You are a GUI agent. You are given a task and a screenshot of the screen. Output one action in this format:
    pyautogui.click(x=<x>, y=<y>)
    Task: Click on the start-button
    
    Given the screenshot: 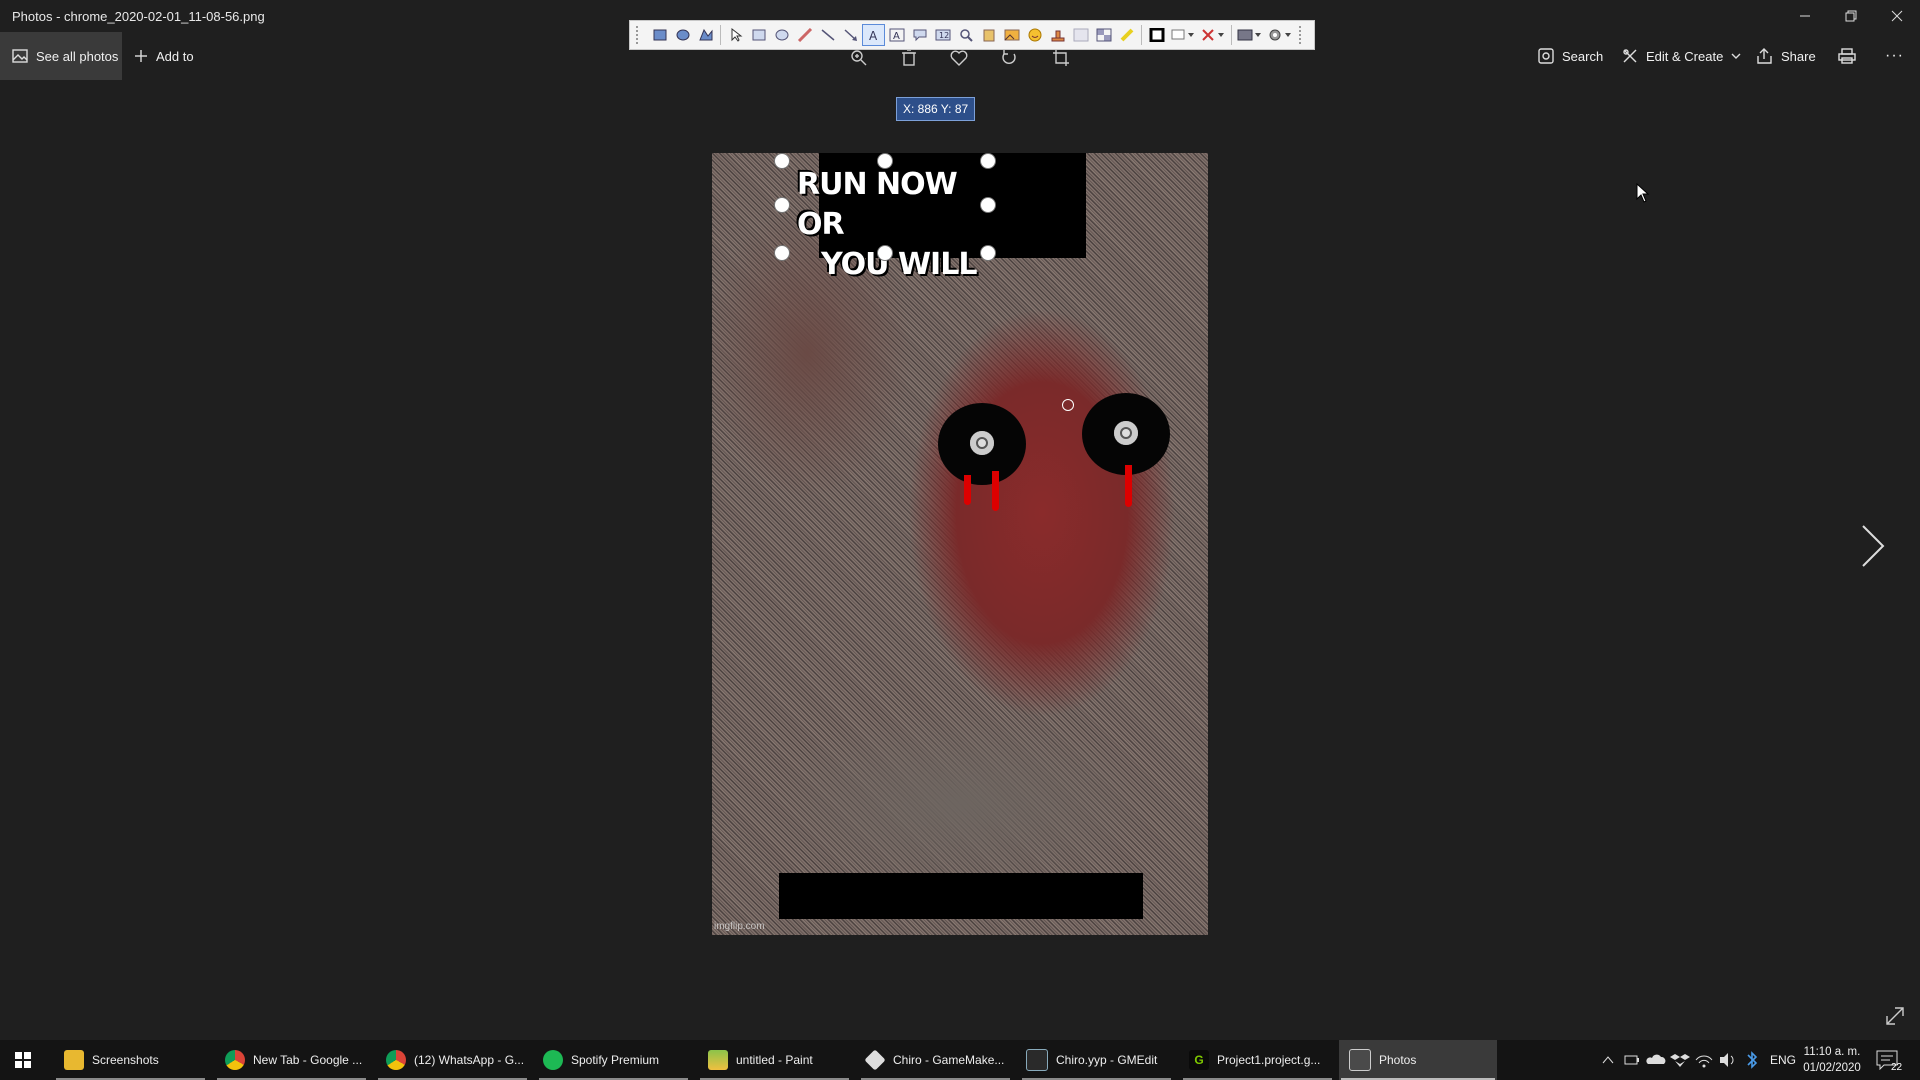 What is the action you would take?
    pyautogui.click(x=23, y=1060)
    